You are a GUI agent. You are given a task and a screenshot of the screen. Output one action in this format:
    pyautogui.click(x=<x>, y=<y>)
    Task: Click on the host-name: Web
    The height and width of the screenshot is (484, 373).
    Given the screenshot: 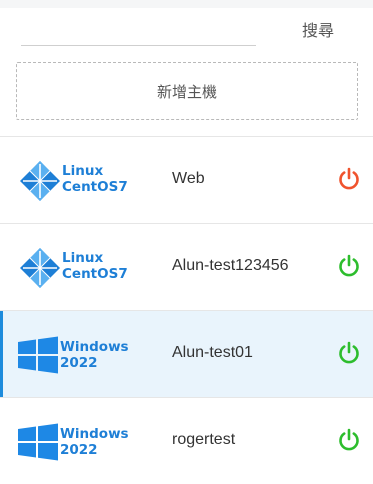 What is the action you would take?
    pyautogui.click(x=188, y=178)
    